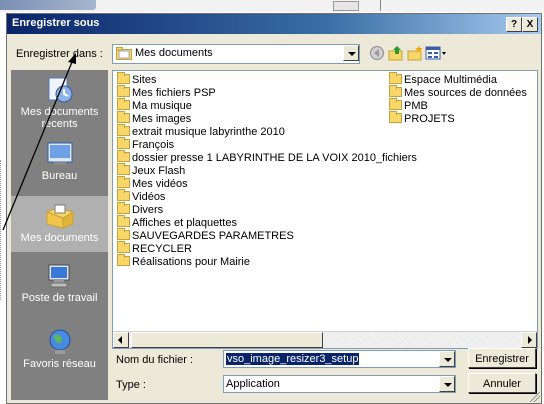 The height and width of the screenshot is (404, 544). I want to click on resize-grip, so click(534, 396).